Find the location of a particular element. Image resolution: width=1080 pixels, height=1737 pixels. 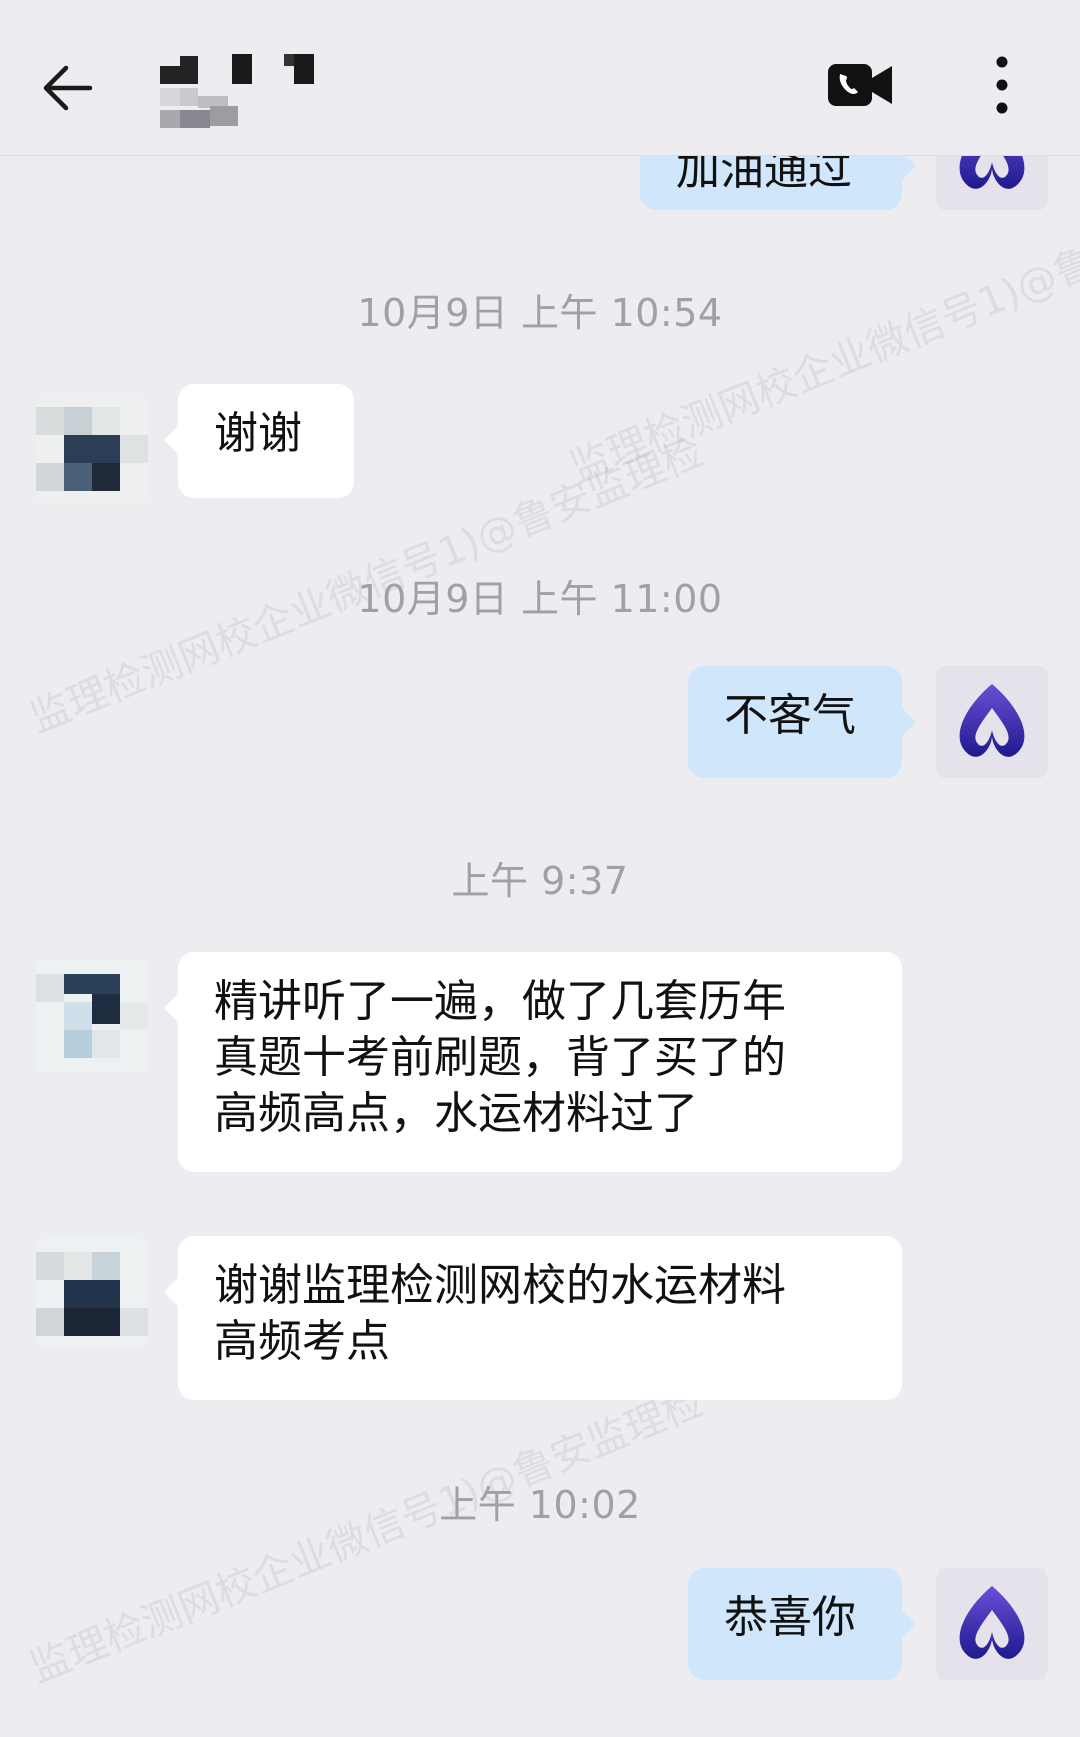

video-call-icon is located at coordinates (860, 85).